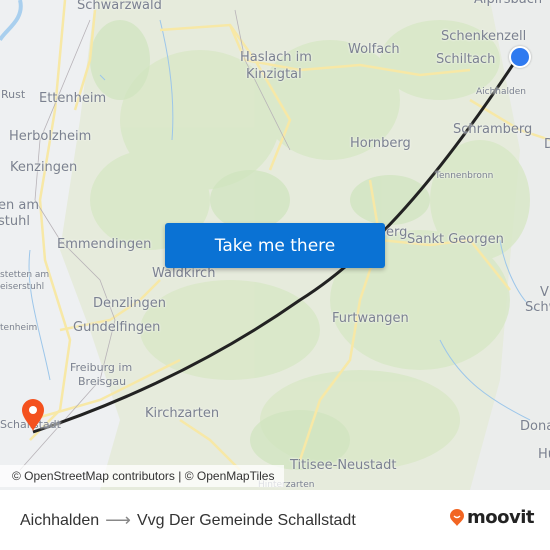  What do you see at coordinates (380, 143) in the screenshot?
I see `place-label: Hornberg` at bounding box center [380, 143].